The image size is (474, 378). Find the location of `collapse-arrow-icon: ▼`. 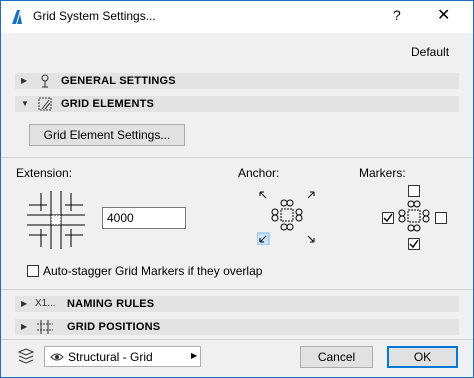

collapse-arrow-icon: ▼ is located at coordinates (25, 103).